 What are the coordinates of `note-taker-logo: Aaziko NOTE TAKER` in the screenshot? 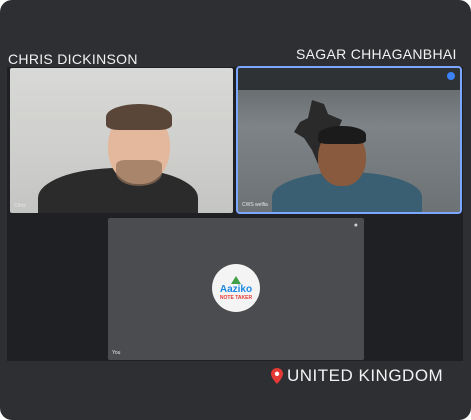 It's located at (236, 288).